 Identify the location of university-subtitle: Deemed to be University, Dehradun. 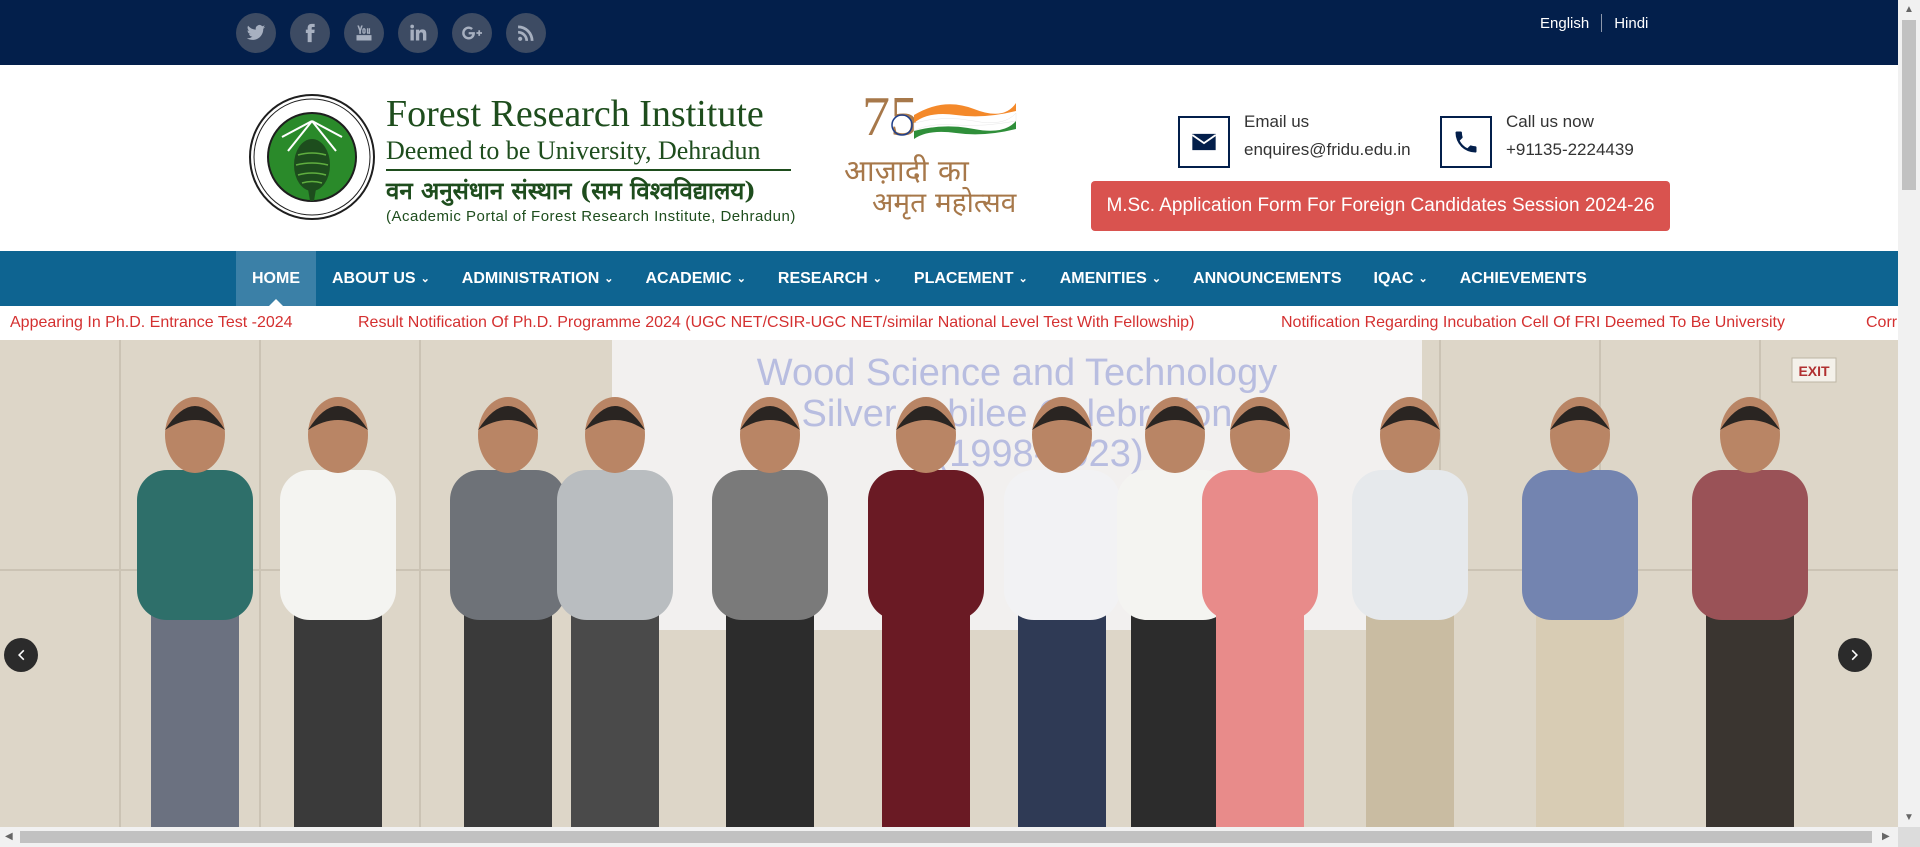
(573, 150).